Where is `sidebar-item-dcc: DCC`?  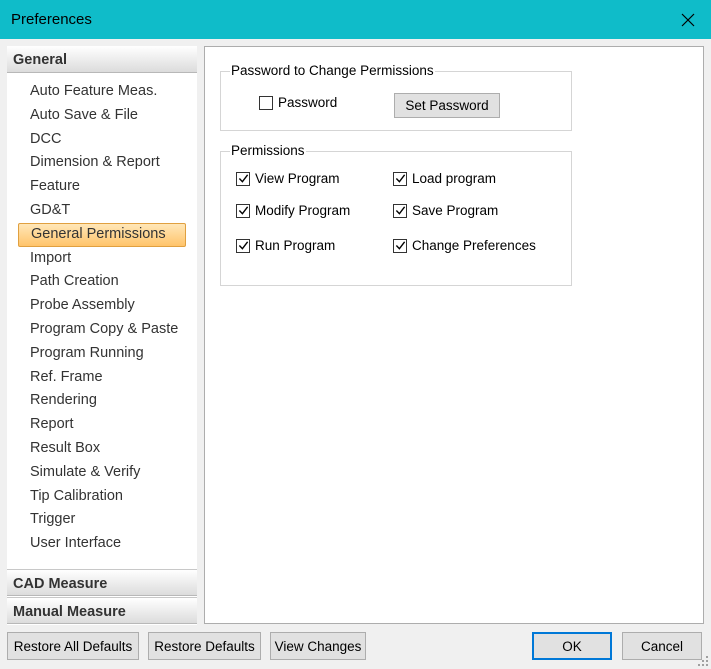 sidebar-item-dcc: DCC is located at coordinates (102, 140).